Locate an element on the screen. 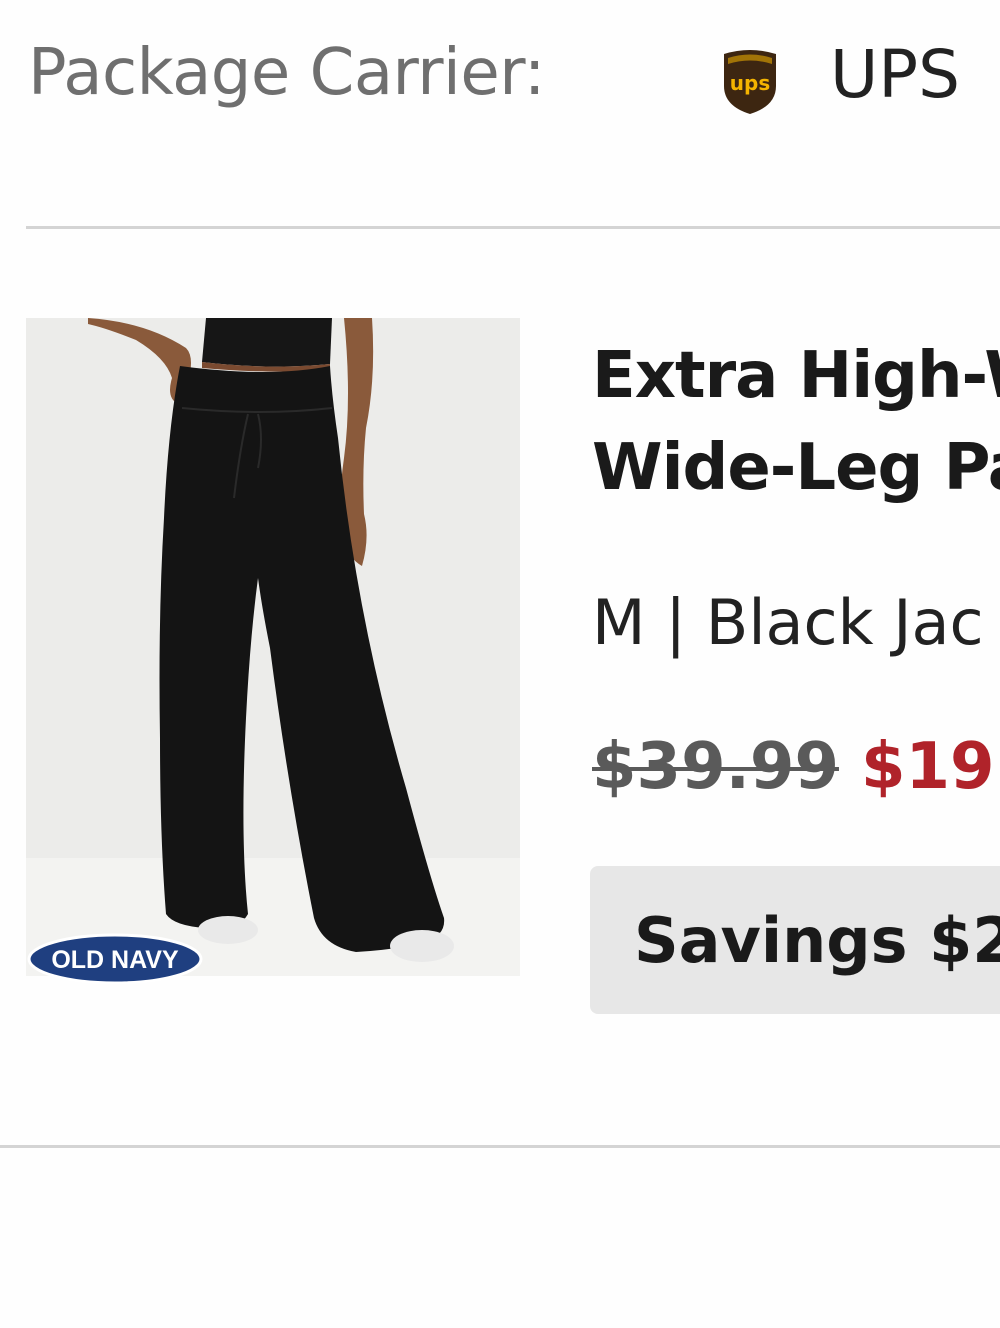 Image resolution: width=1000 pixels, height=1328 pixels. price-row: $39.99 $19. is located at coordinates (796, 767).